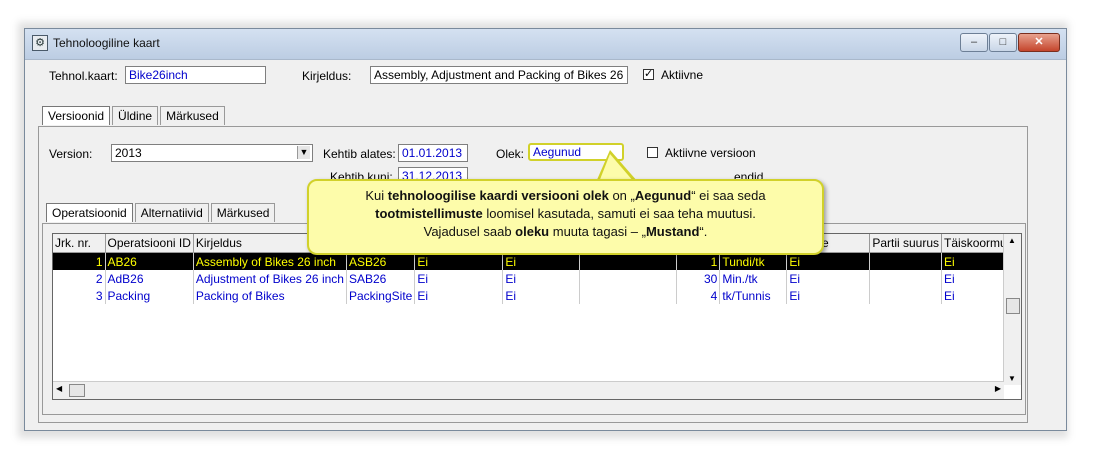 Image resolution: width=1093 pixels, height=452 pixels. Describe the element at coordinates (1039, 42) in the screenshot. I see `close-button: ✕` at that location.